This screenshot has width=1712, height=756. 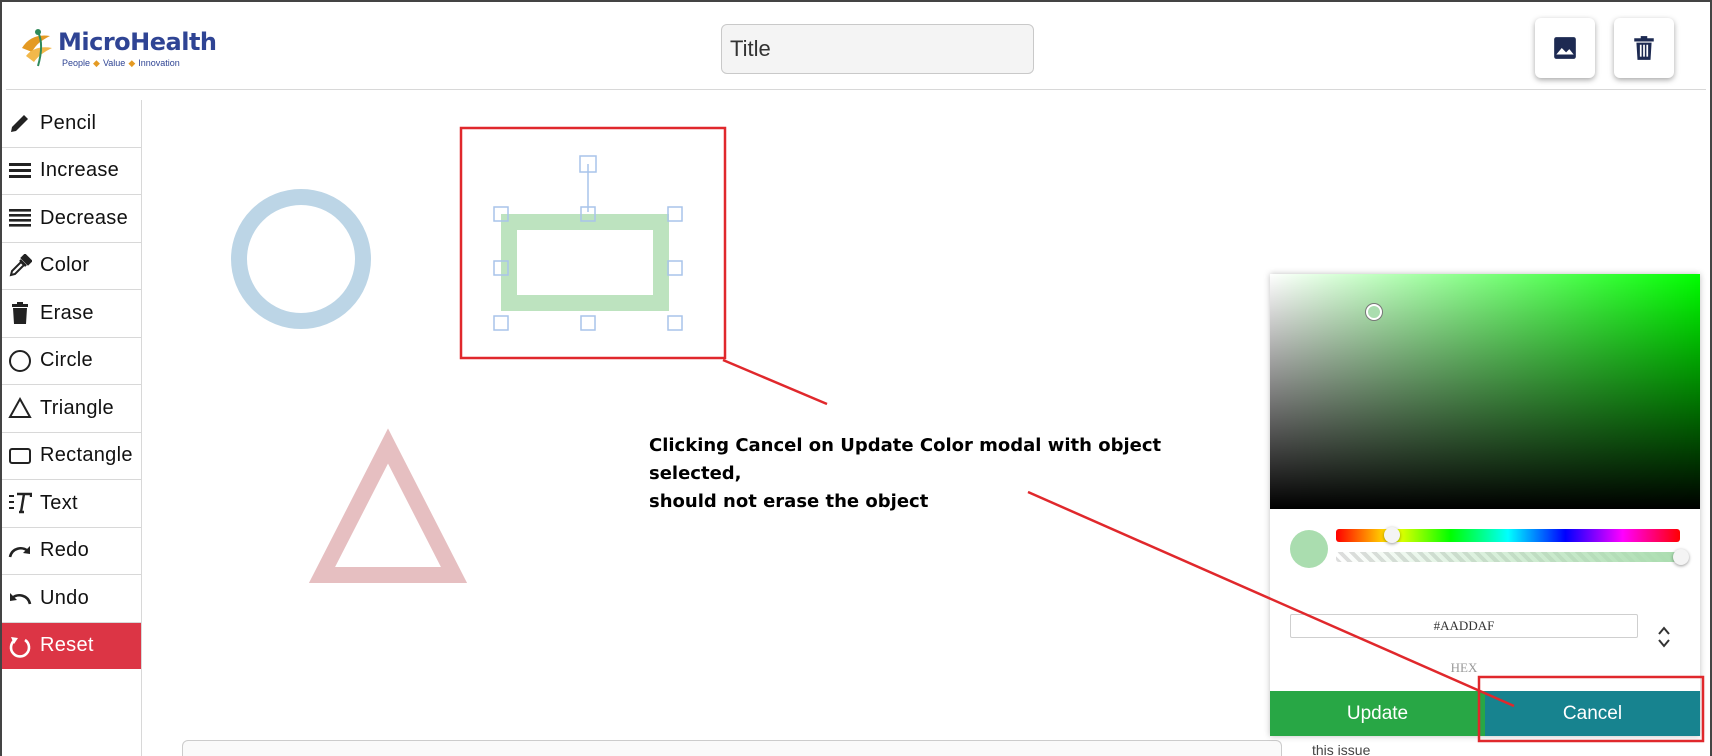 I want to click on tool-label: Increase, so click(x=80, y=170).